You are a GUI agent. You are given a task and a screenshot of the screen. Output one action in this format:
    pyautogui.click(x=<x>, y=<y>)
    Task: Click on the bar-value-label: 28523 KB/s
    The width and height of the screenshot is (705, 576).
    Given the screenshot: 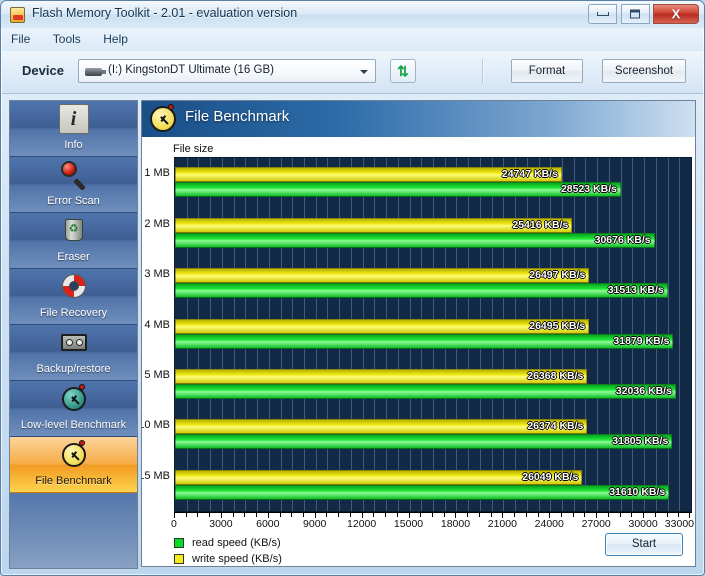 What is the action you would take?
    pyautogui.click(x=588, y=189)
    